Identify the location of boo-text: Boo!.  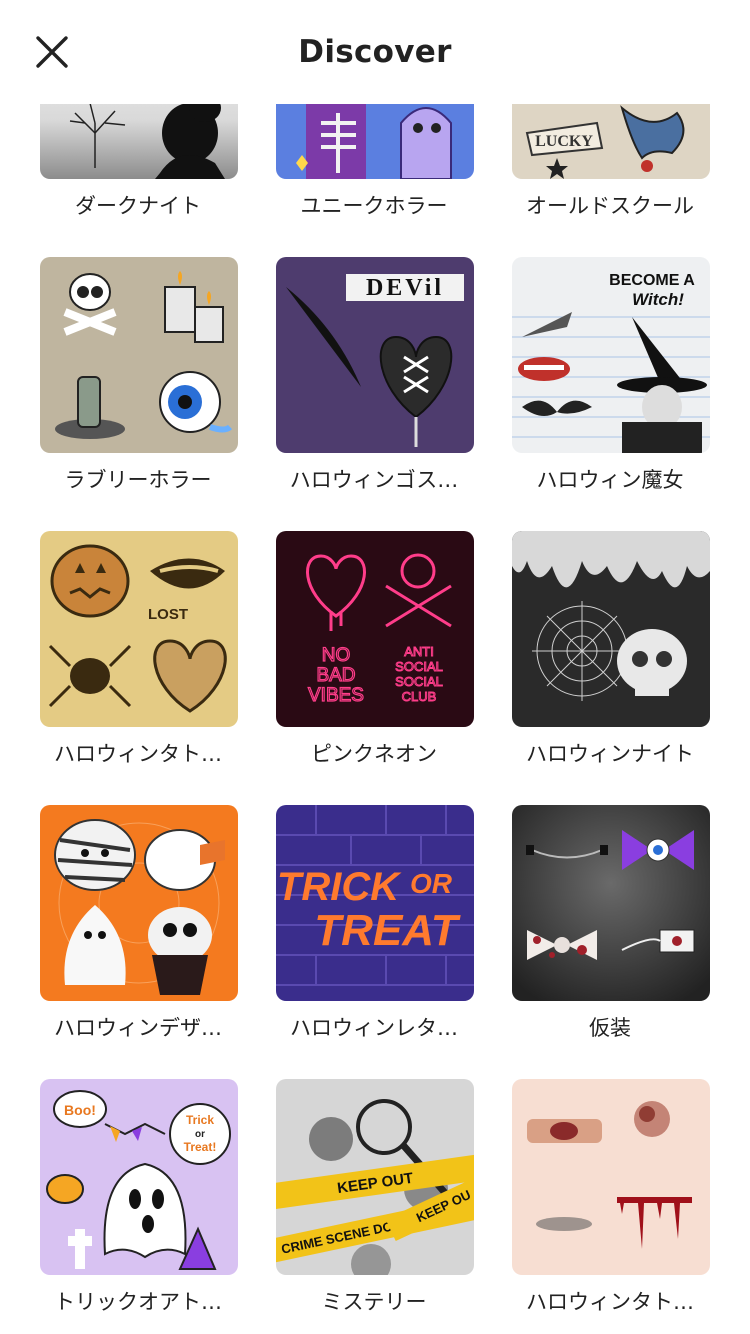
(80, 1110).